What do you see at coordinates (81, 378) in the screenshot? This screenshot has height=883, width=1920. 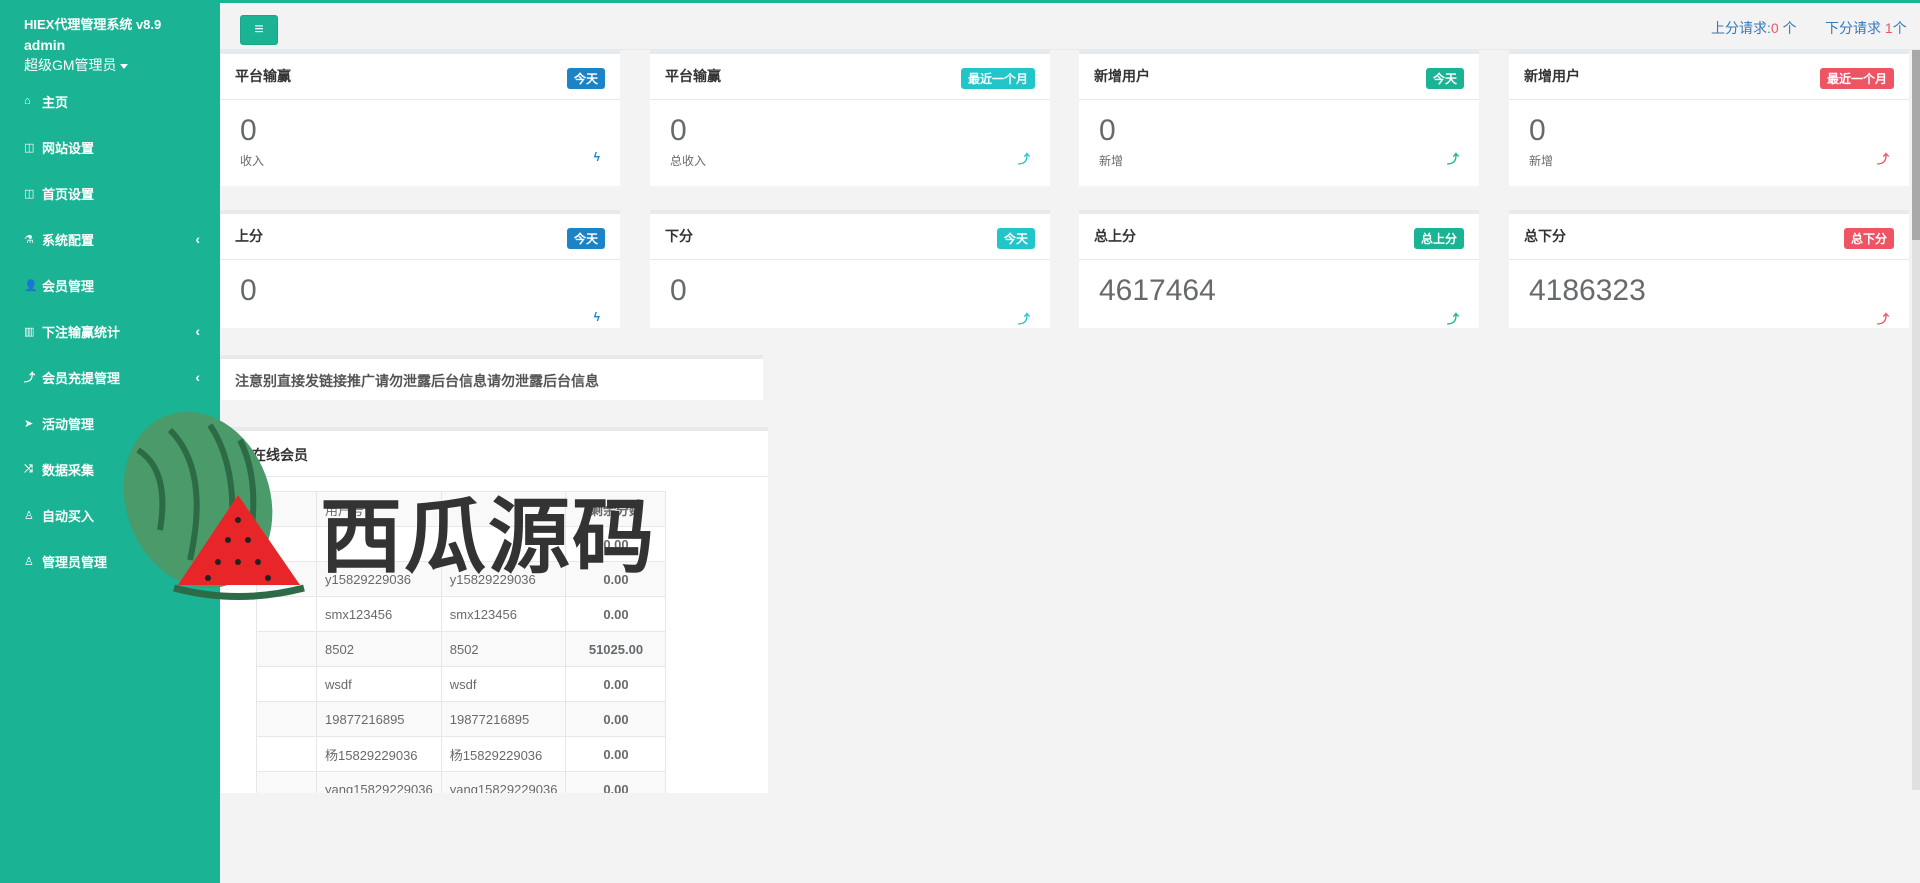 I see `sidebar-item-label: 会员充提管理` at bounding box center [81, 378].